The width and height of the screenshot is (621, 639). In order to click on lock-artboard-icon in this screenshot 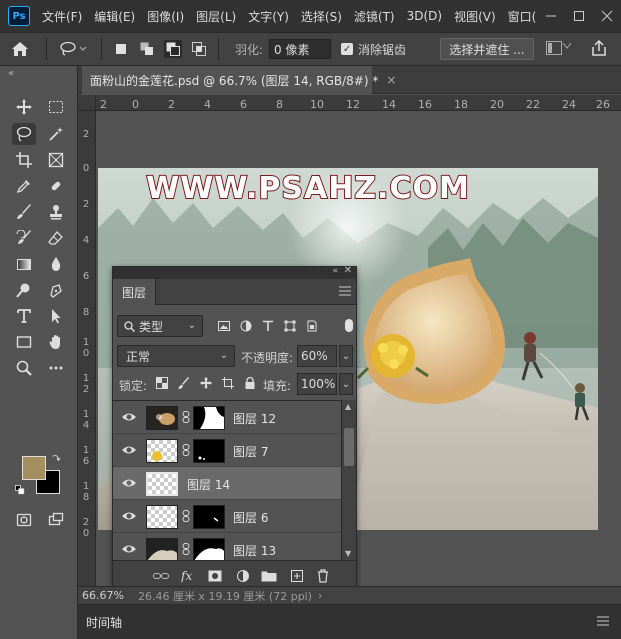, I will do `click(228, 383)`.